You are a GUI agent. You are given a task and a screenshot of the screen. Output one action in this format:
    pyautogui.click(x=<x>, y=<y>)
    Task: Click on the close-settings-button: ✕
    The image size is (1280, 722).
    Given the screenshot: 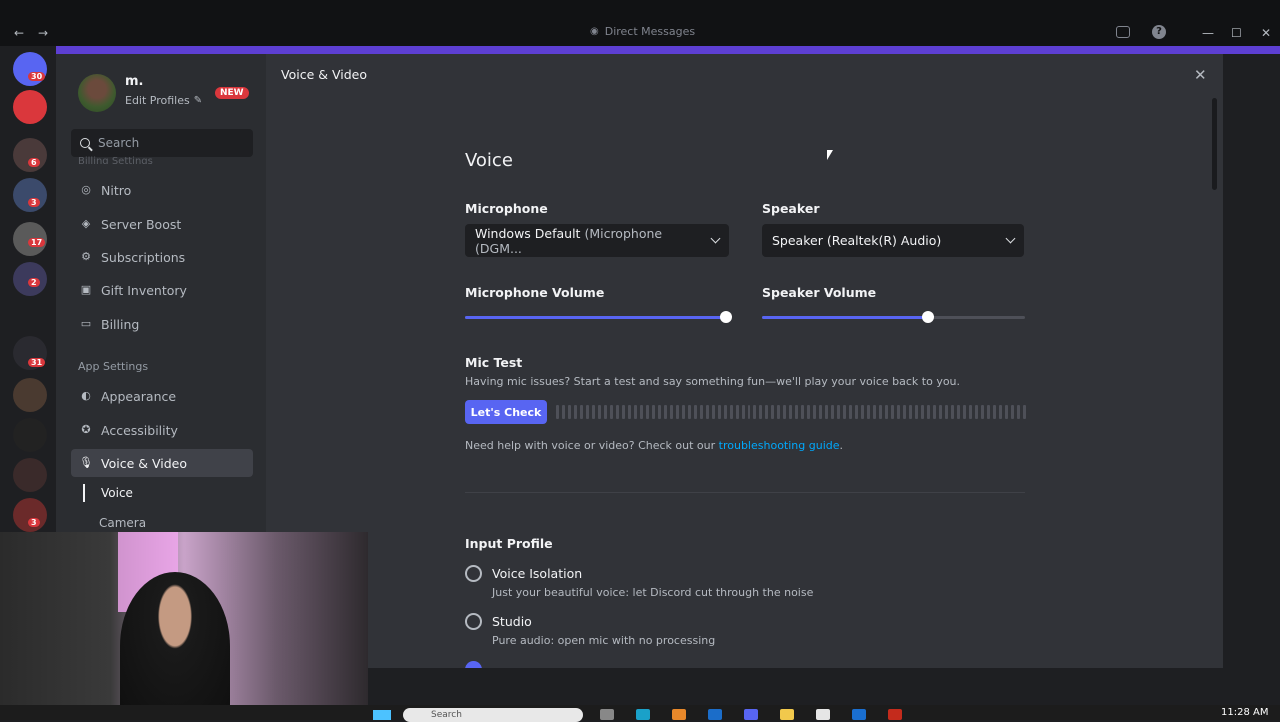 What is the action you would take?
    pyautogui.click(x=1200, y=75)
    